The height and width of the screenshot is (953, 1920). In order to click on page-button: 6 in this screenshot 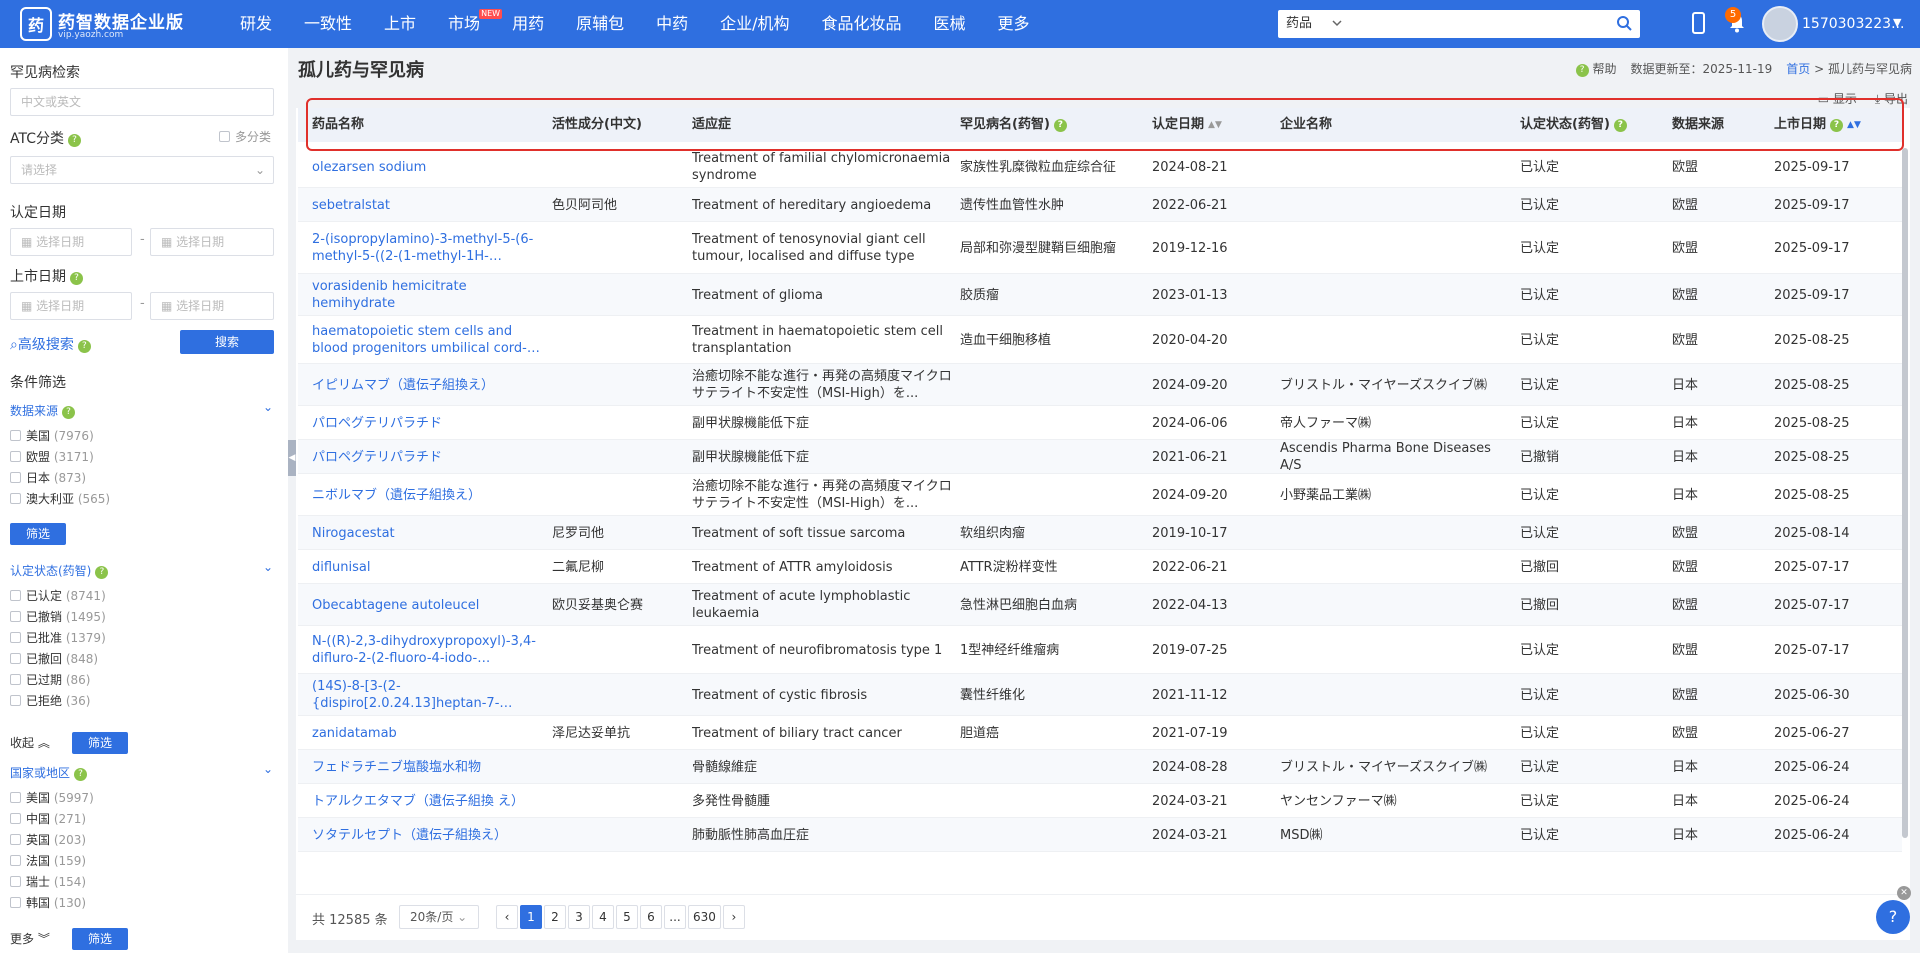, I will do `click(651, 917)`.